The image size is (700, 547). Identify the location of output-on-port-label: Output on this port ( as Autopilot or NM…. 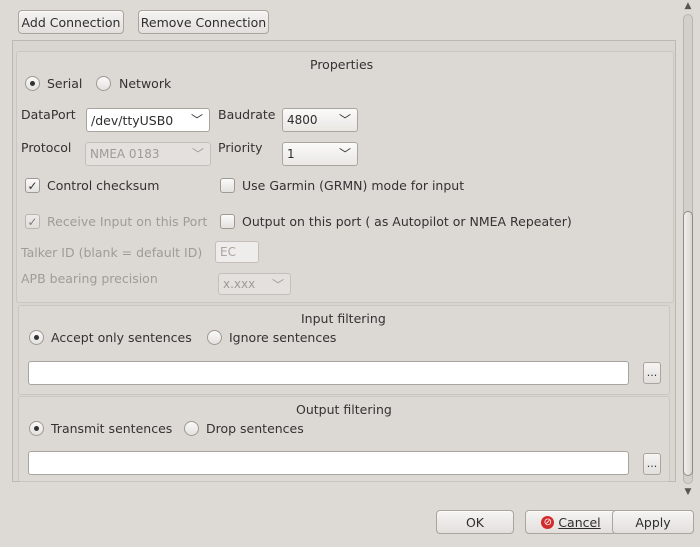
(407, 221).